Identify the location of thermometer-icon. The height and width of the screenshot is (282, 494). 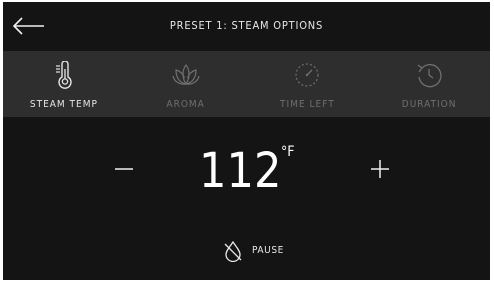
(63, 75).